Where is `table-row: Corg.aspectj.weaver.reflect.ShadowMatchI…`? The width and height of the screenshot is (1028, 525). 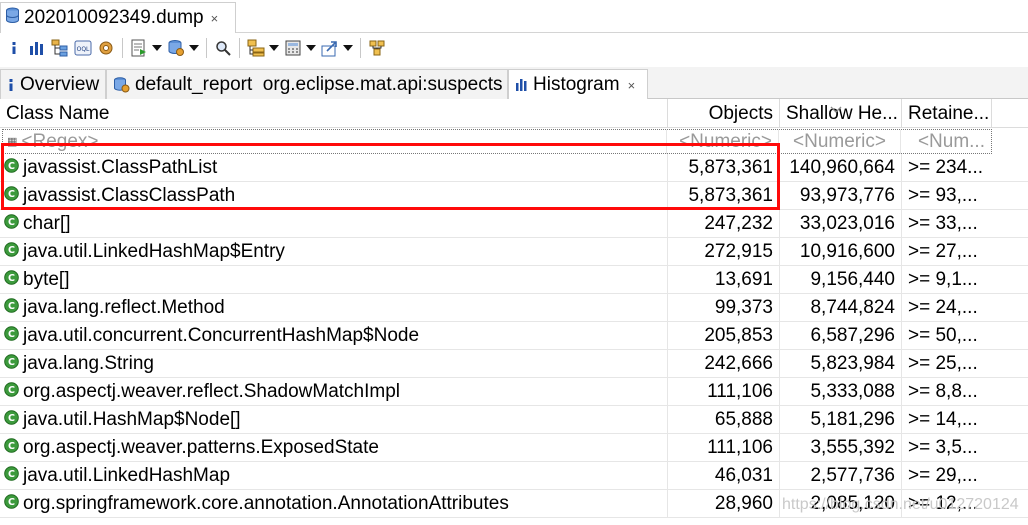 table-row: Corg.aspectj.weaver.reflect.ShadowMatchI… is located at coordinates (514, 391).